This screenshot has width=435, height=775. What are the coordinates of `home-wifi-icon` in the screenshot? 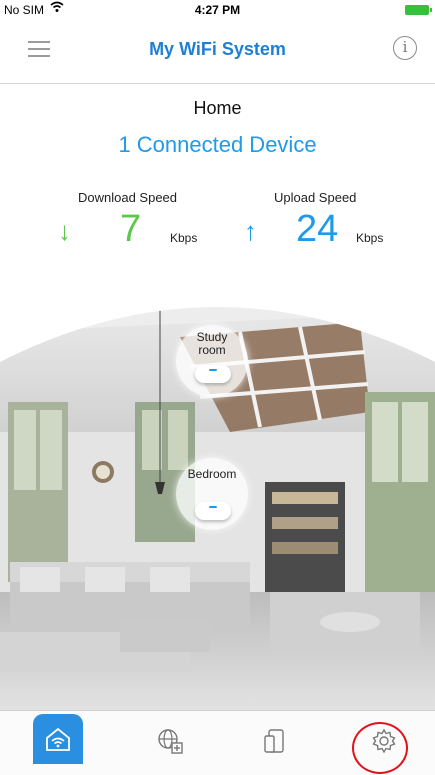 It's located at (58, 739).